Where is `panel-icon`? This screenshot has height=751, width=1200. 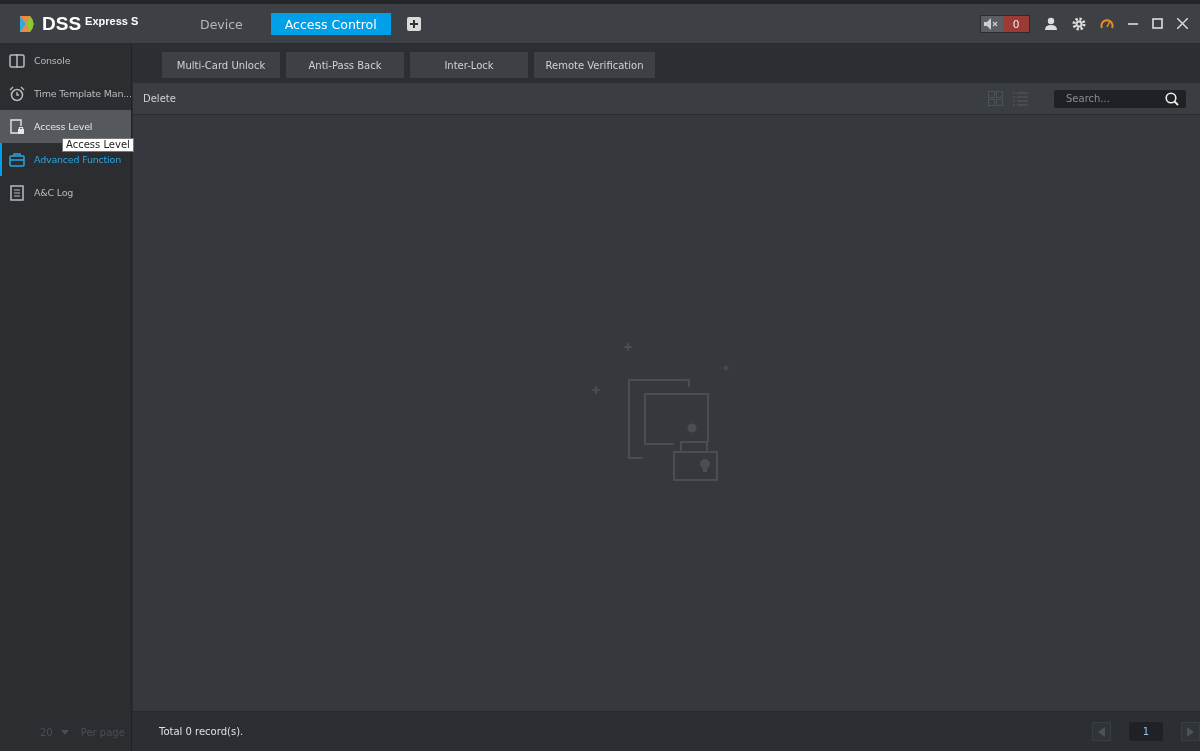 panel-icon is located at coordinates (17, 60).